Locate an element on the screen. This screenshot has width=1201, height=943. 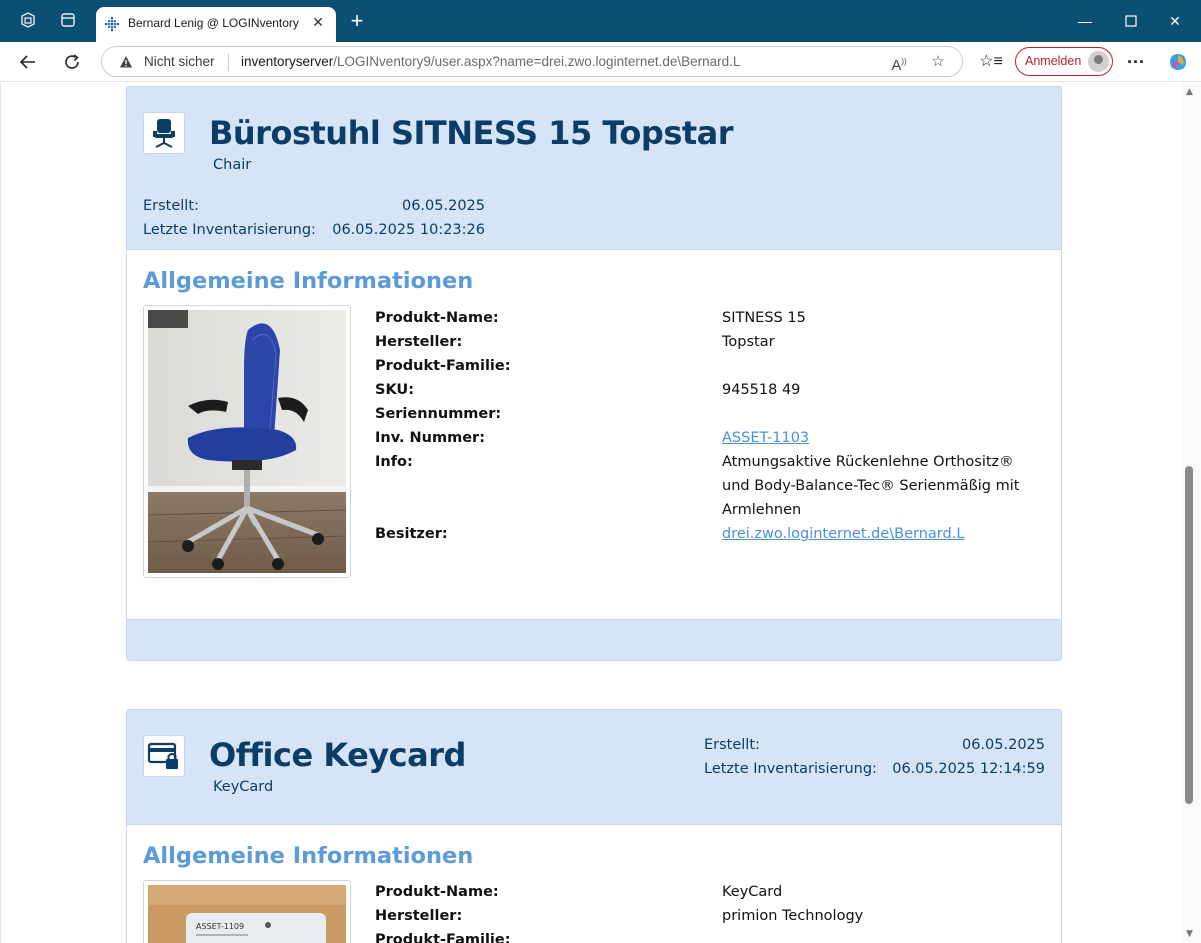
signin-button: Anmelden is located at coordinates (1064, 61).